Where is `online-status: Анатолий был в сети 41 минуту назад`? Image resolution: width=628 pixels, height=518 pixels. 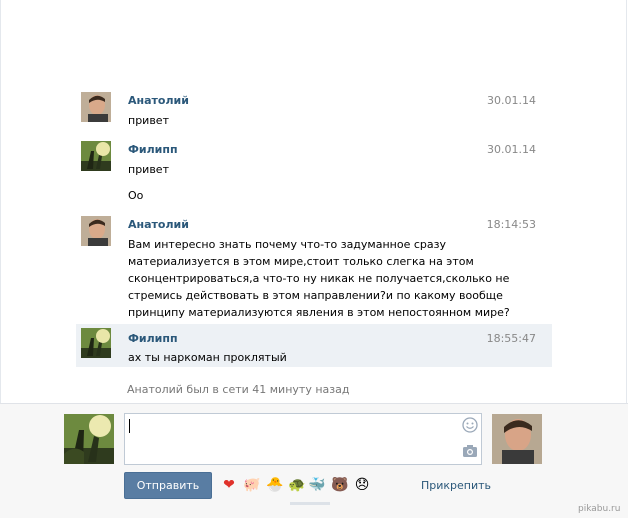
online-status: Анатолий был в сети 41 минуту назад is located at coordinates (238, 389).